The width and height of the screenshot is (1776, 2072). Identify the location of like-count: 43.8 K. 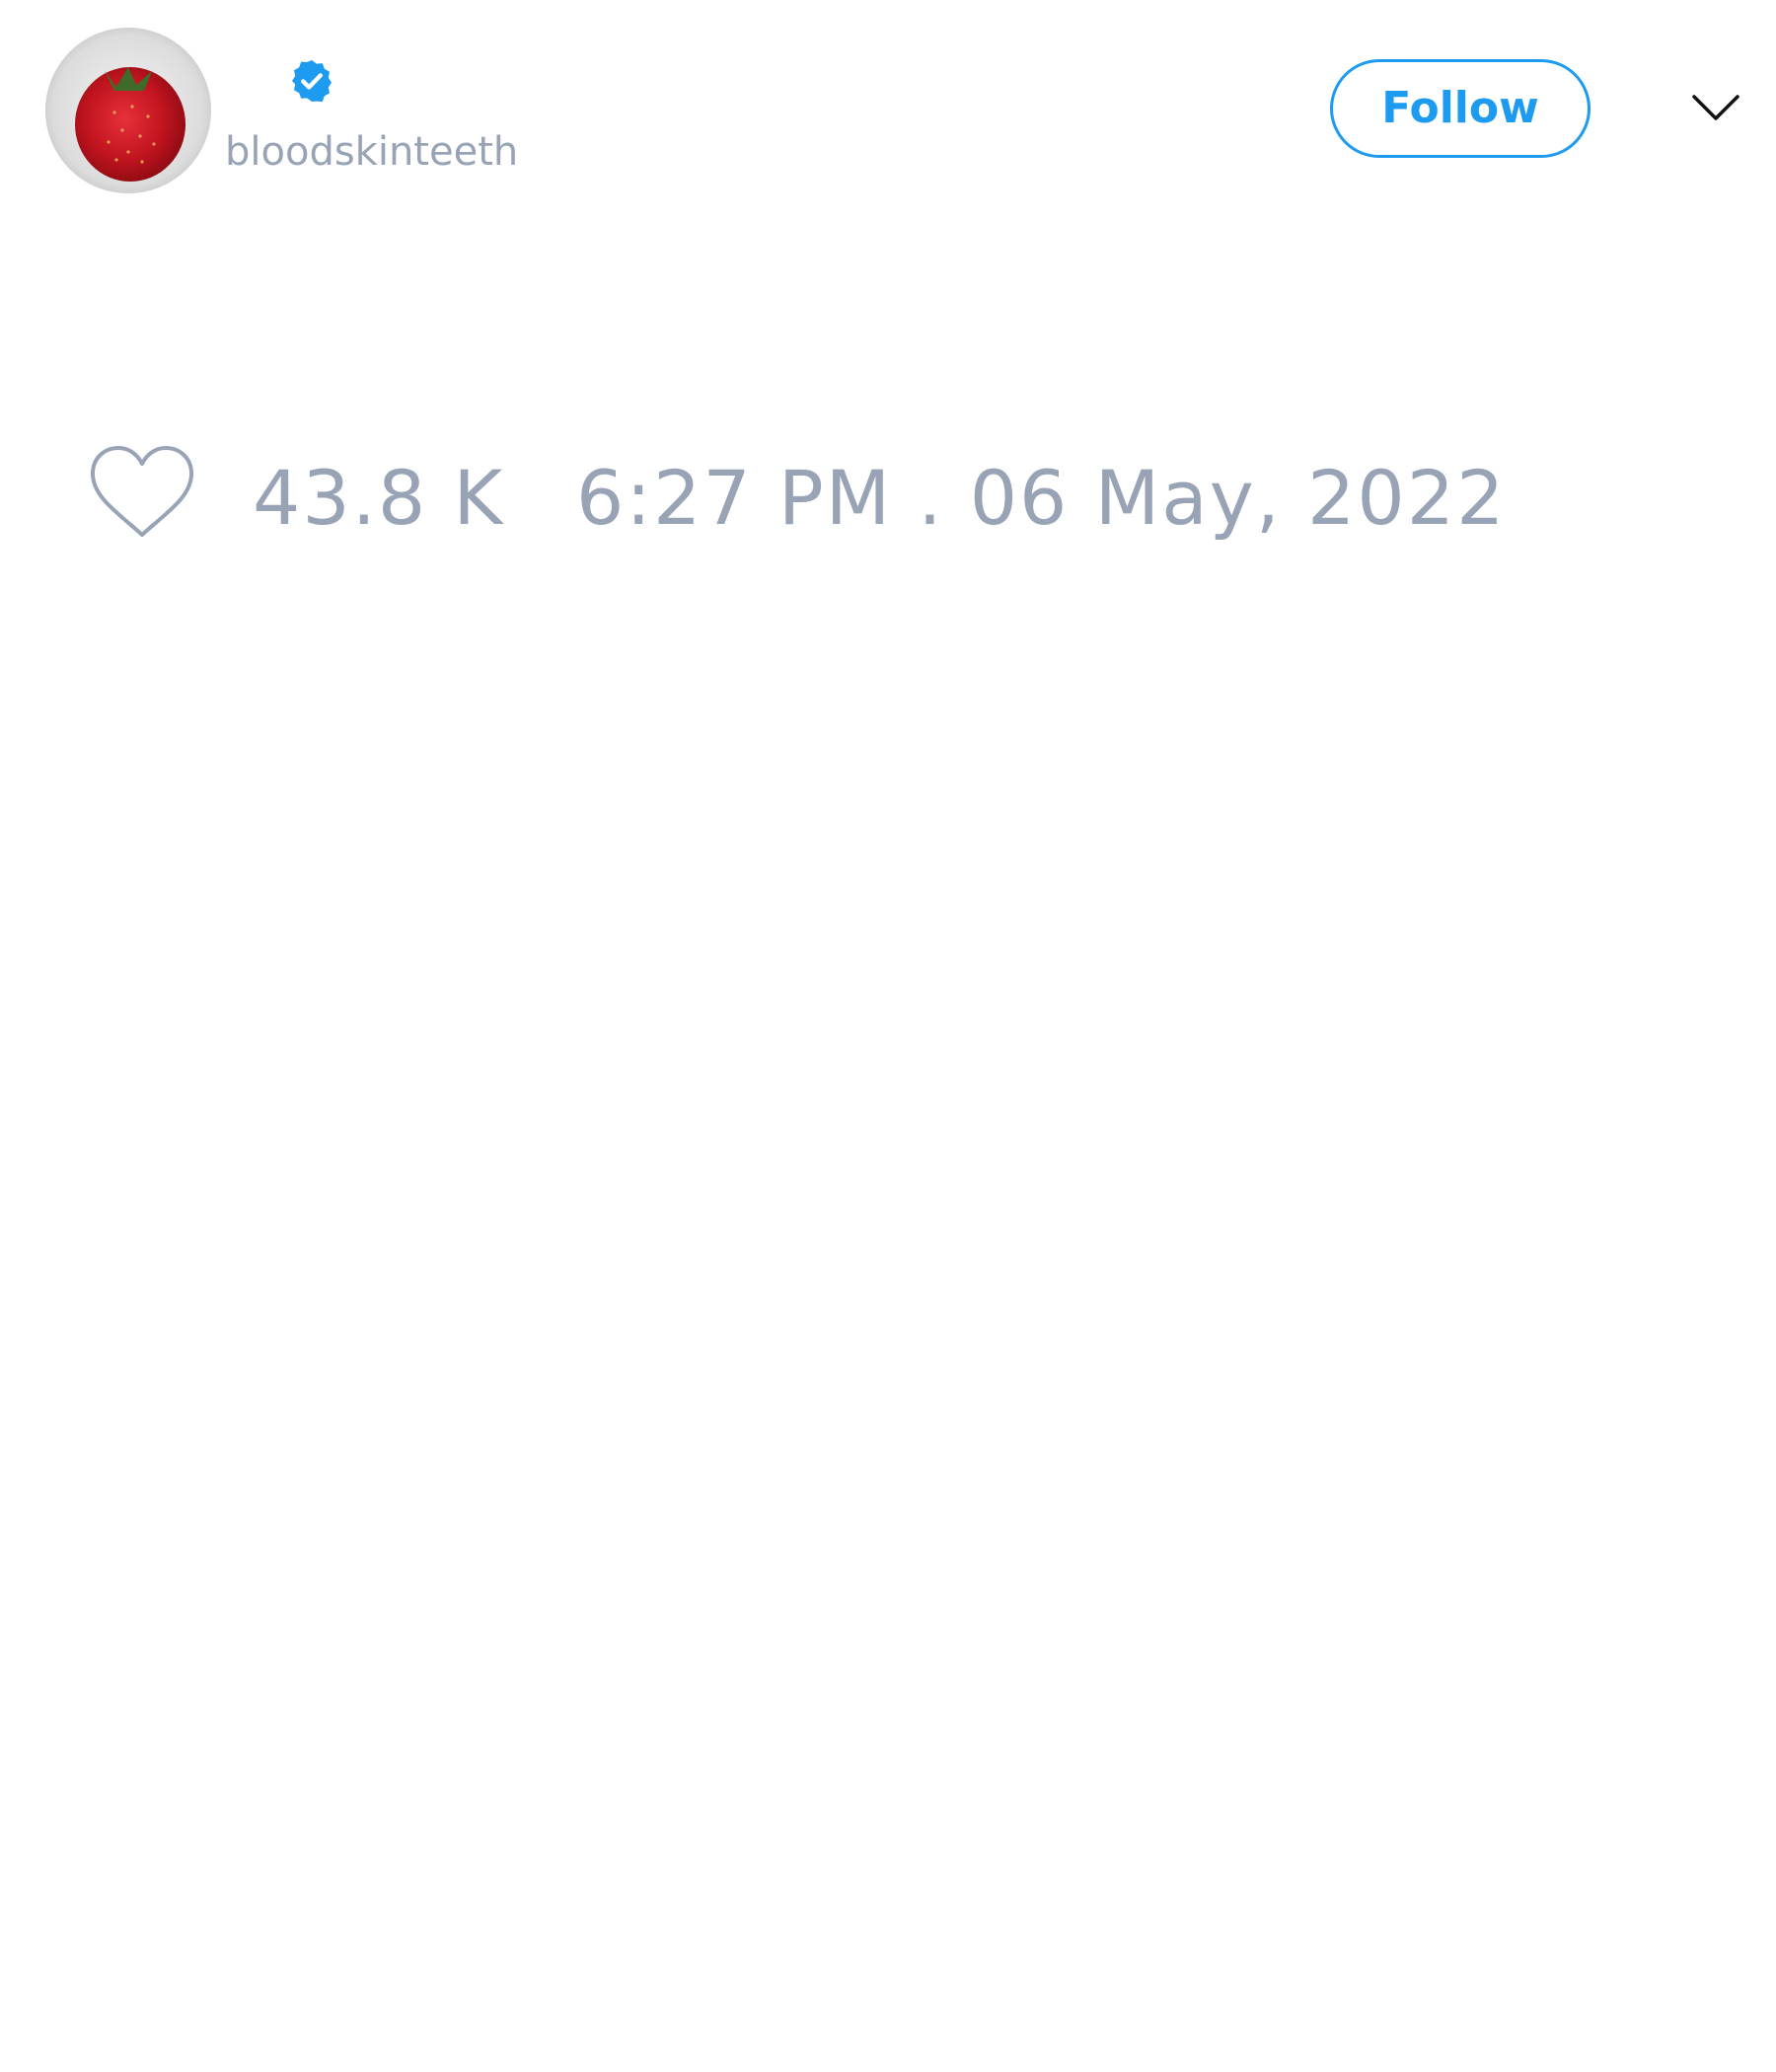
(379, 498).